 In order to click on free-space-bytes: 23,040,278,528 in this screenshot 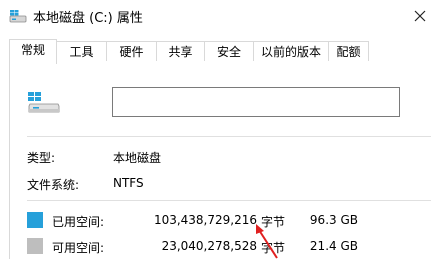, I will do `click(209, 246)`.